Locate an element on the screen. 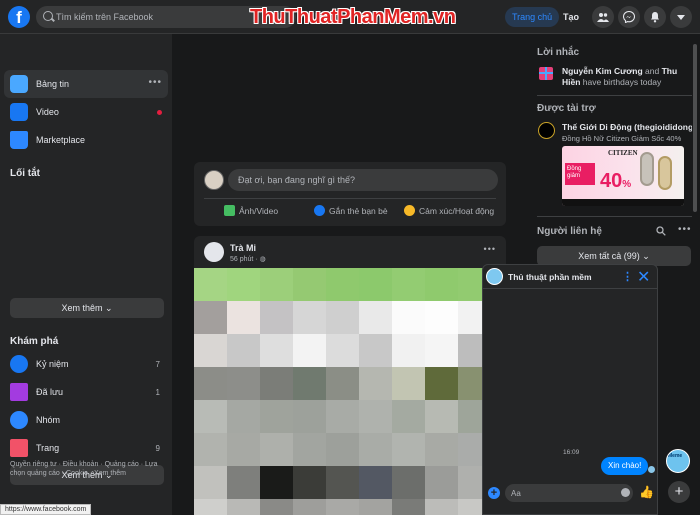  emoji-icon is located at coordinates (625, 492).